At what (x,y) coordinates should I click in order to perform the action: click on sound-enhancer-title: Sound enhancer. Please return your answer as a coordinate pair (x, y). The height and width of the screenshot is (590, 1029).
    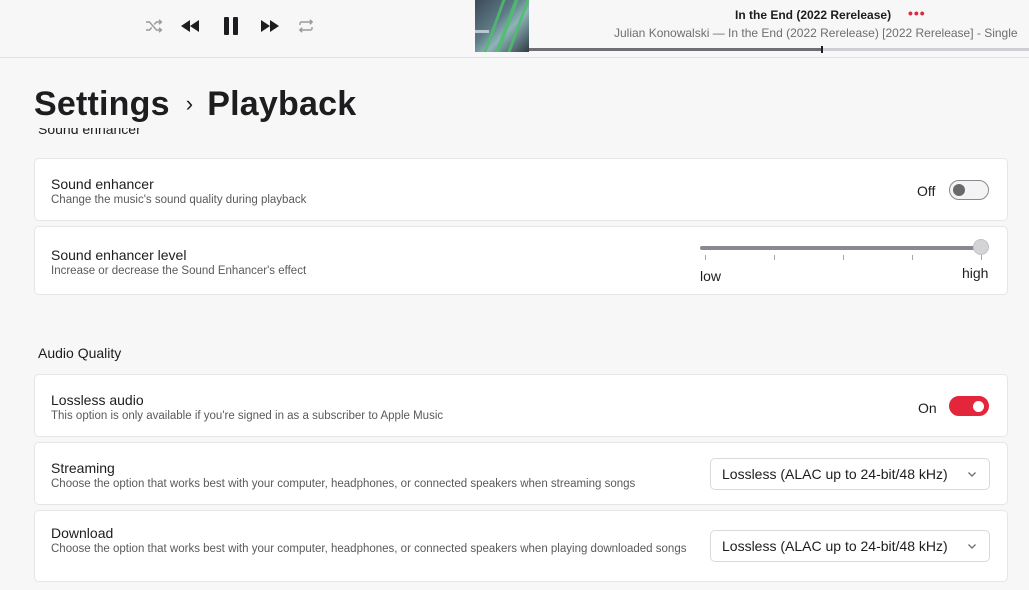
    Looking at the image, I should click on (102, 184).